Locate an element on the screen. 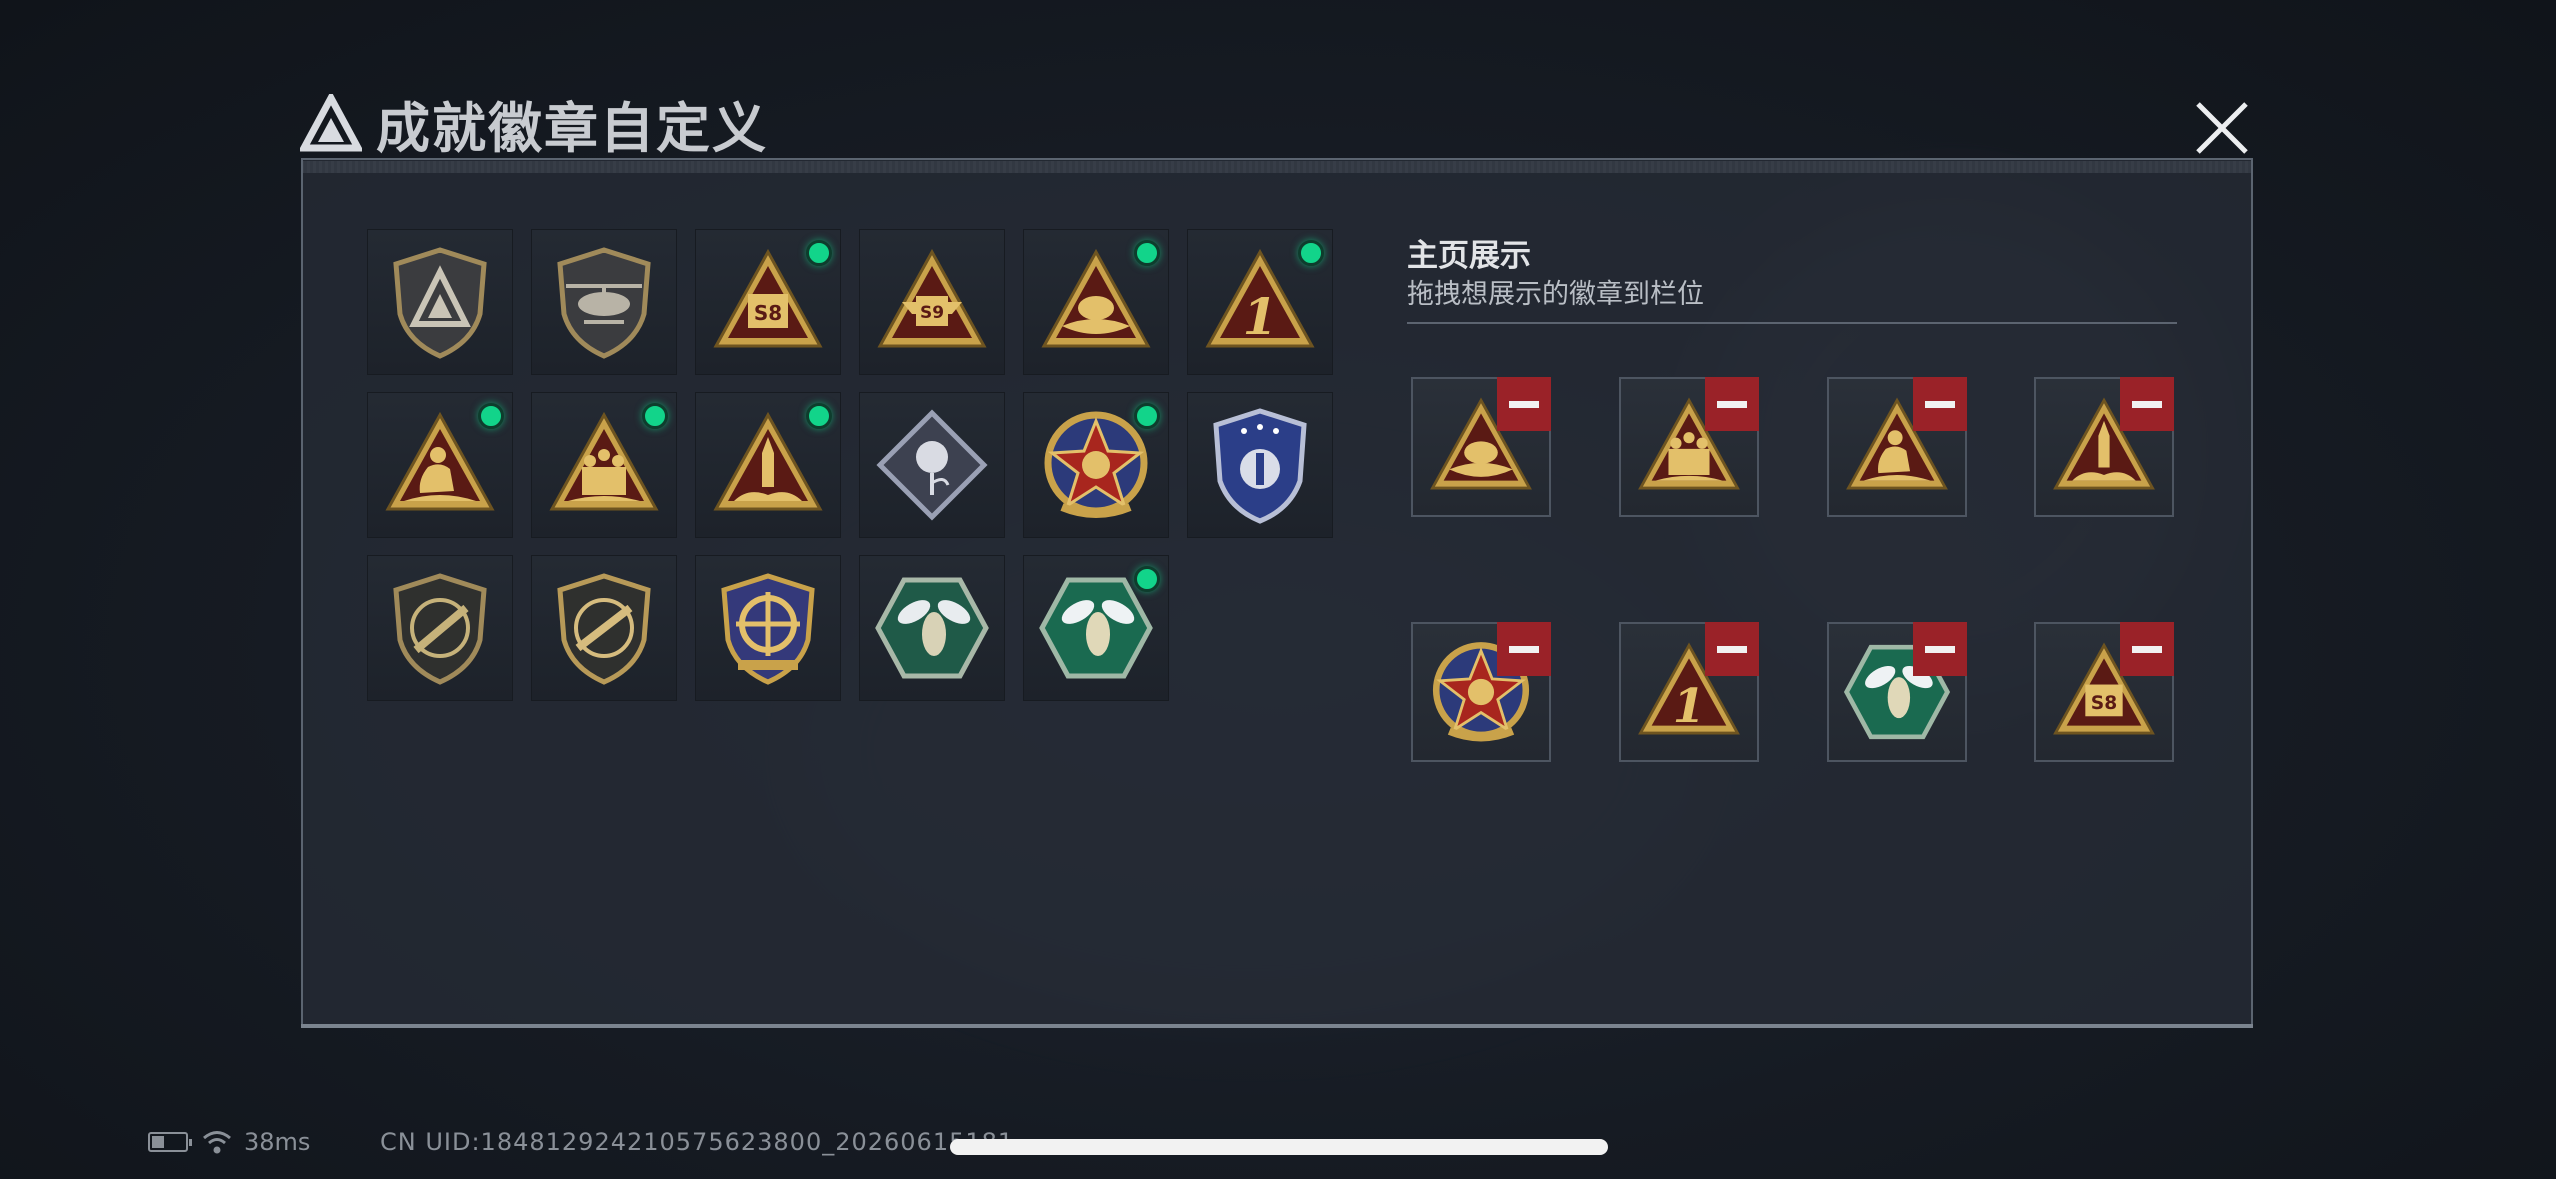  blue-shield-badge-icon is located at coordinates (1260, 466).